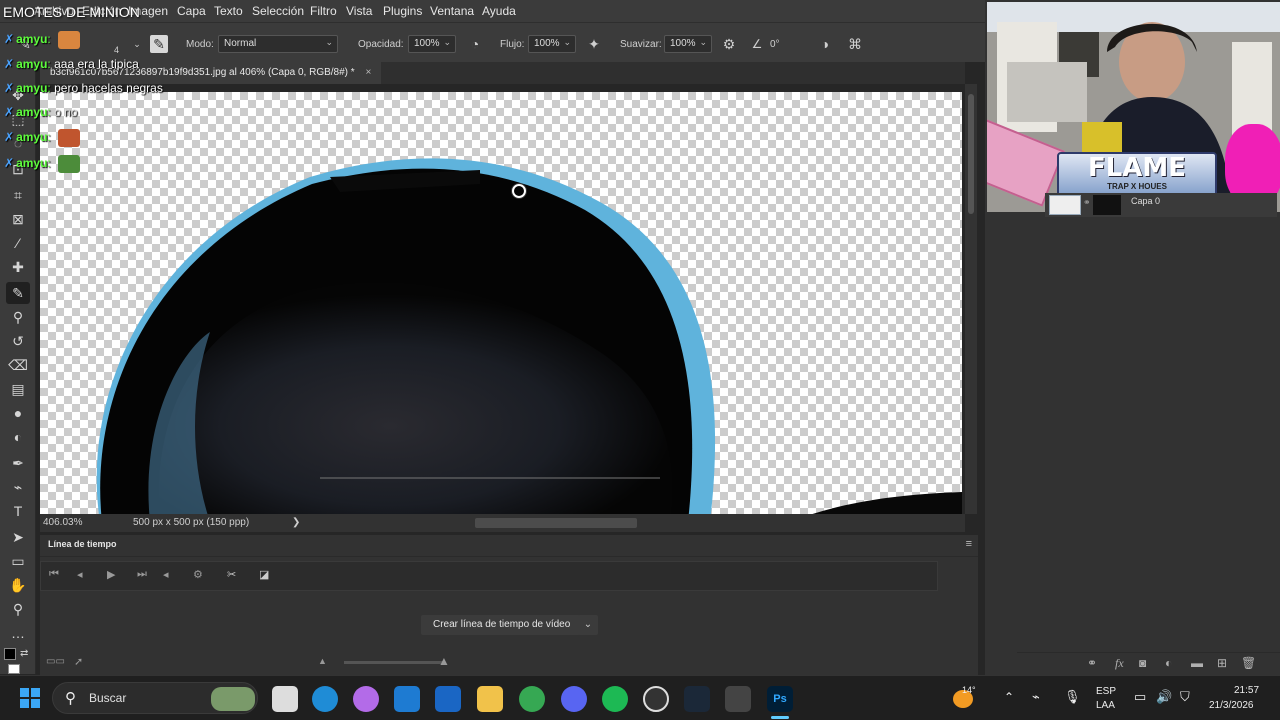  Describe the element at coordinates (490, 699) in the screenshot. I see `file-explorer-icon` at that location.